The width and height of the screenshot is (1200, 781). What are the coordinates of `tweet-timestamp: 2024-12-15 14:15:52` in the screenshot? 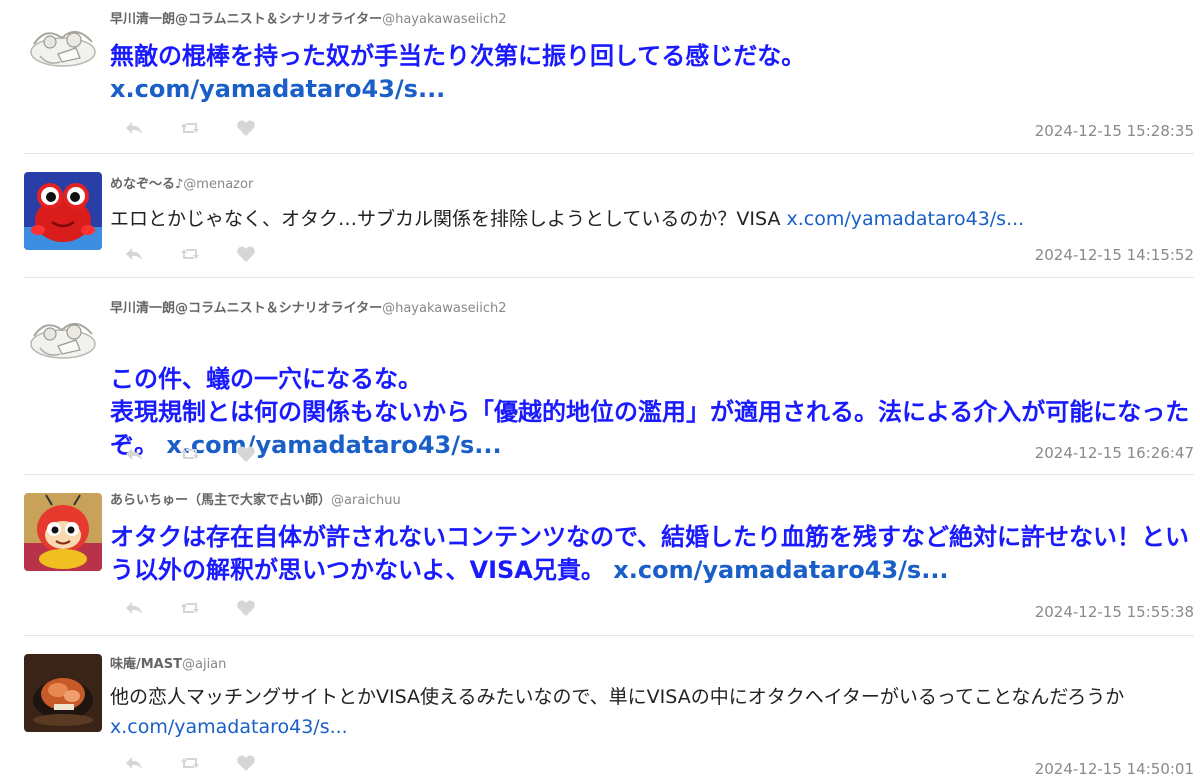 It's located at (1114, 255).